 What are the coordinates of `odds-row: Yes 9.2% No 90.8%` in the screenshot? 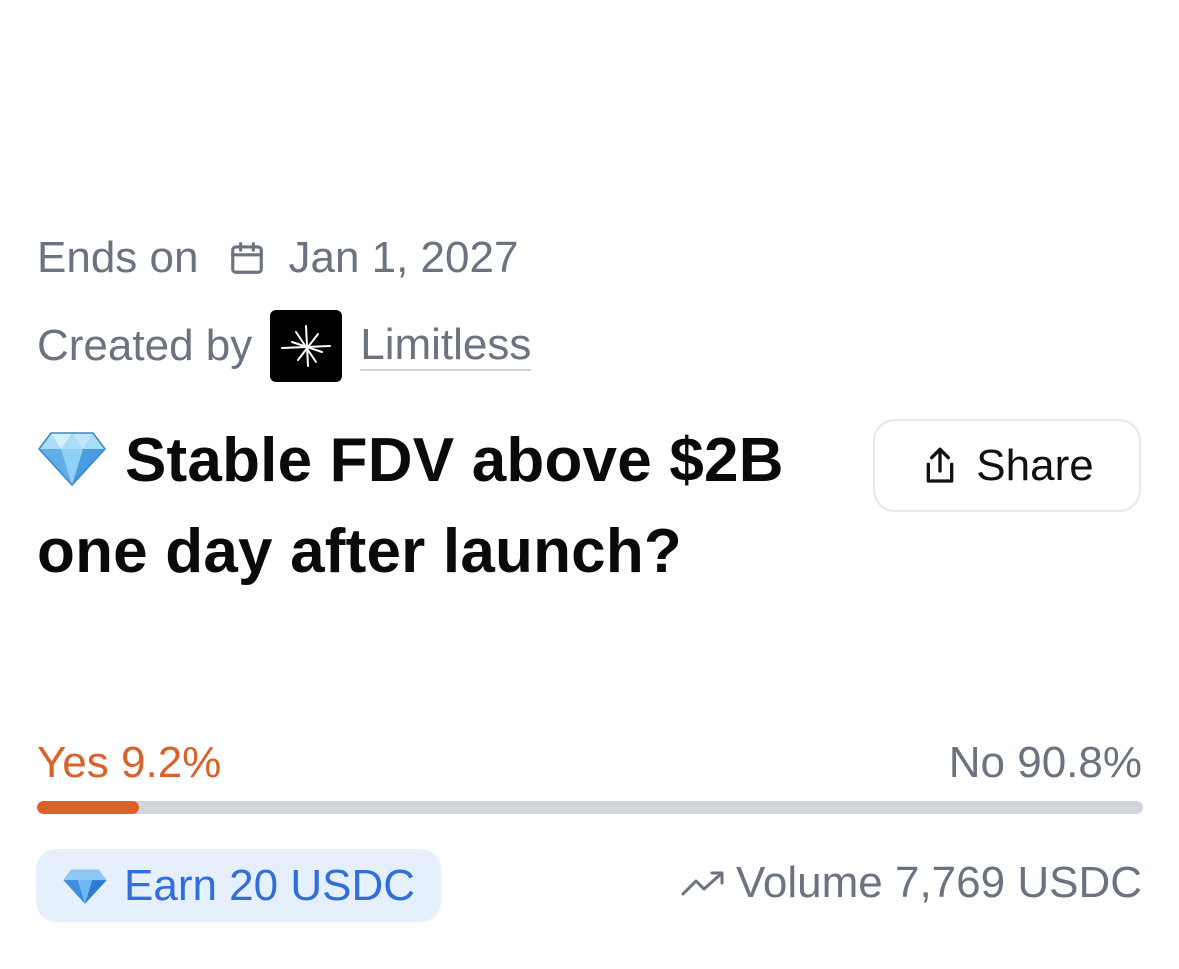 It's located at (589, 763).